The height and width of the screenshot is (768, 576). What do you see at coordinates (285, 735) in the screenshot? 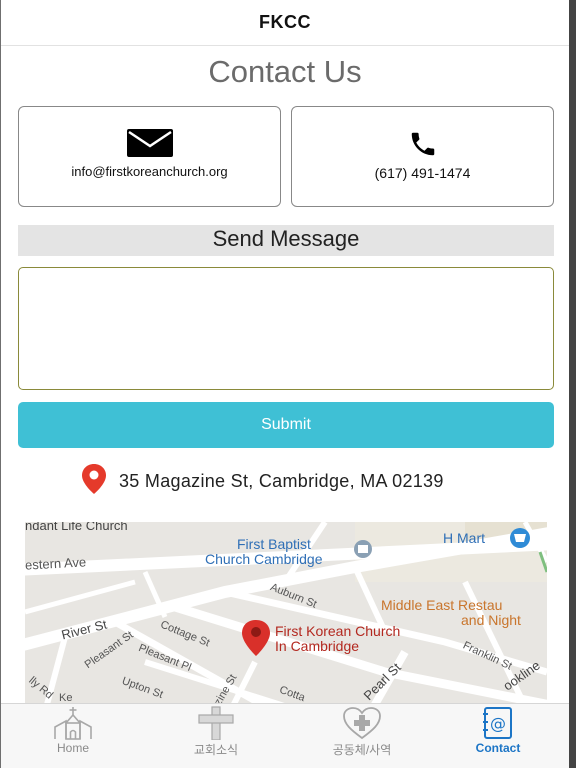
I see `bottom-tab-bar: Home 교회소식 공동체/사역 @ Contact` at bounding box center [285, 735].